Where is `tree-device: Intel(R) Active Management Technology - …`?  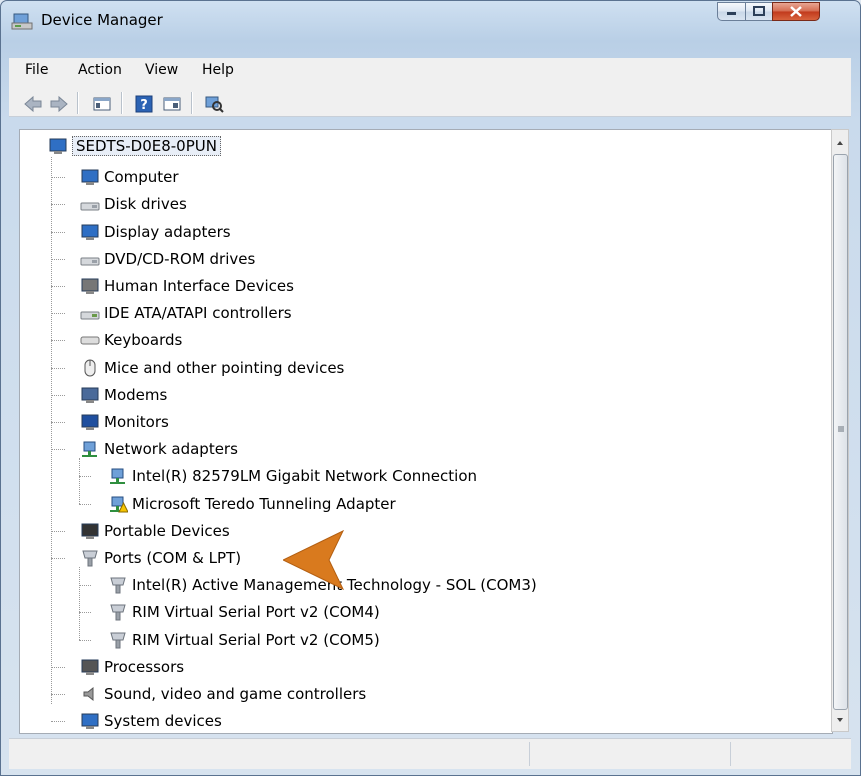
tree-device: Intel(R) Active Management Technology - … is located at coordinates (410, 585).